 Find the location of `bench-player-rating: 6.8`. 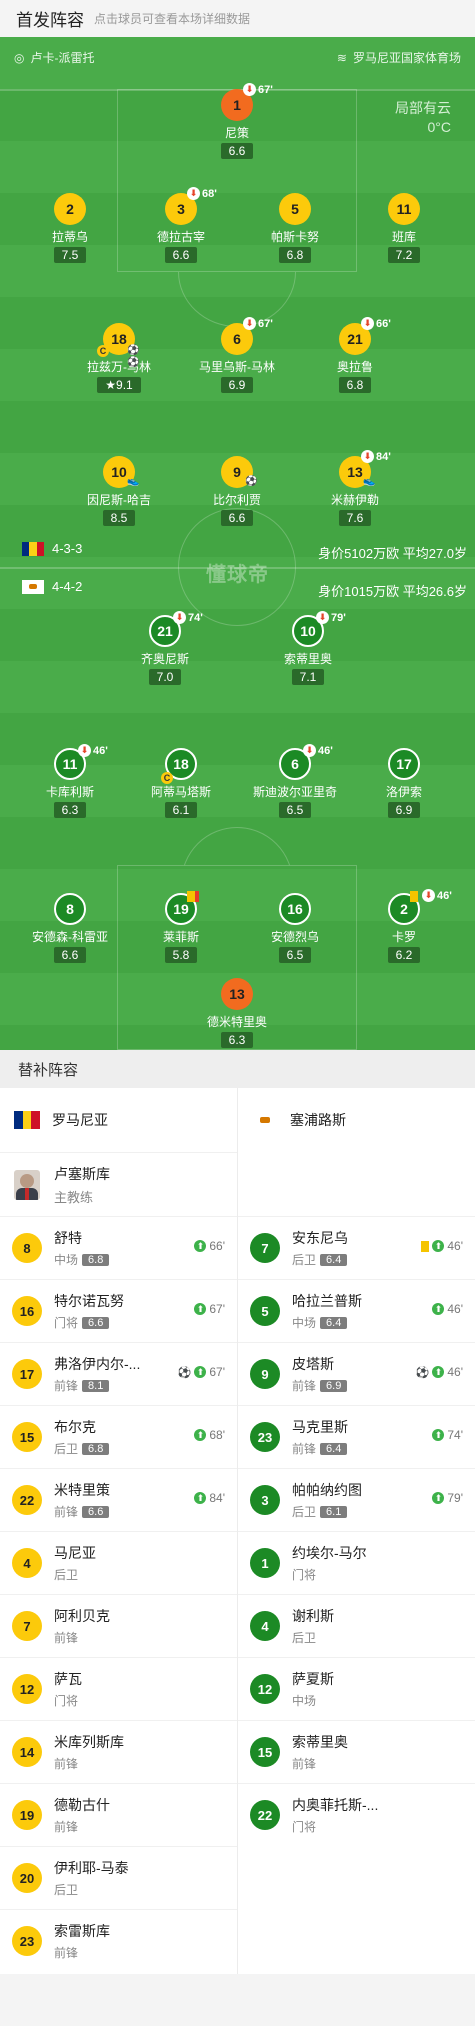

bench-player-rating: 6.8 is located at coordinates (96, 1448).